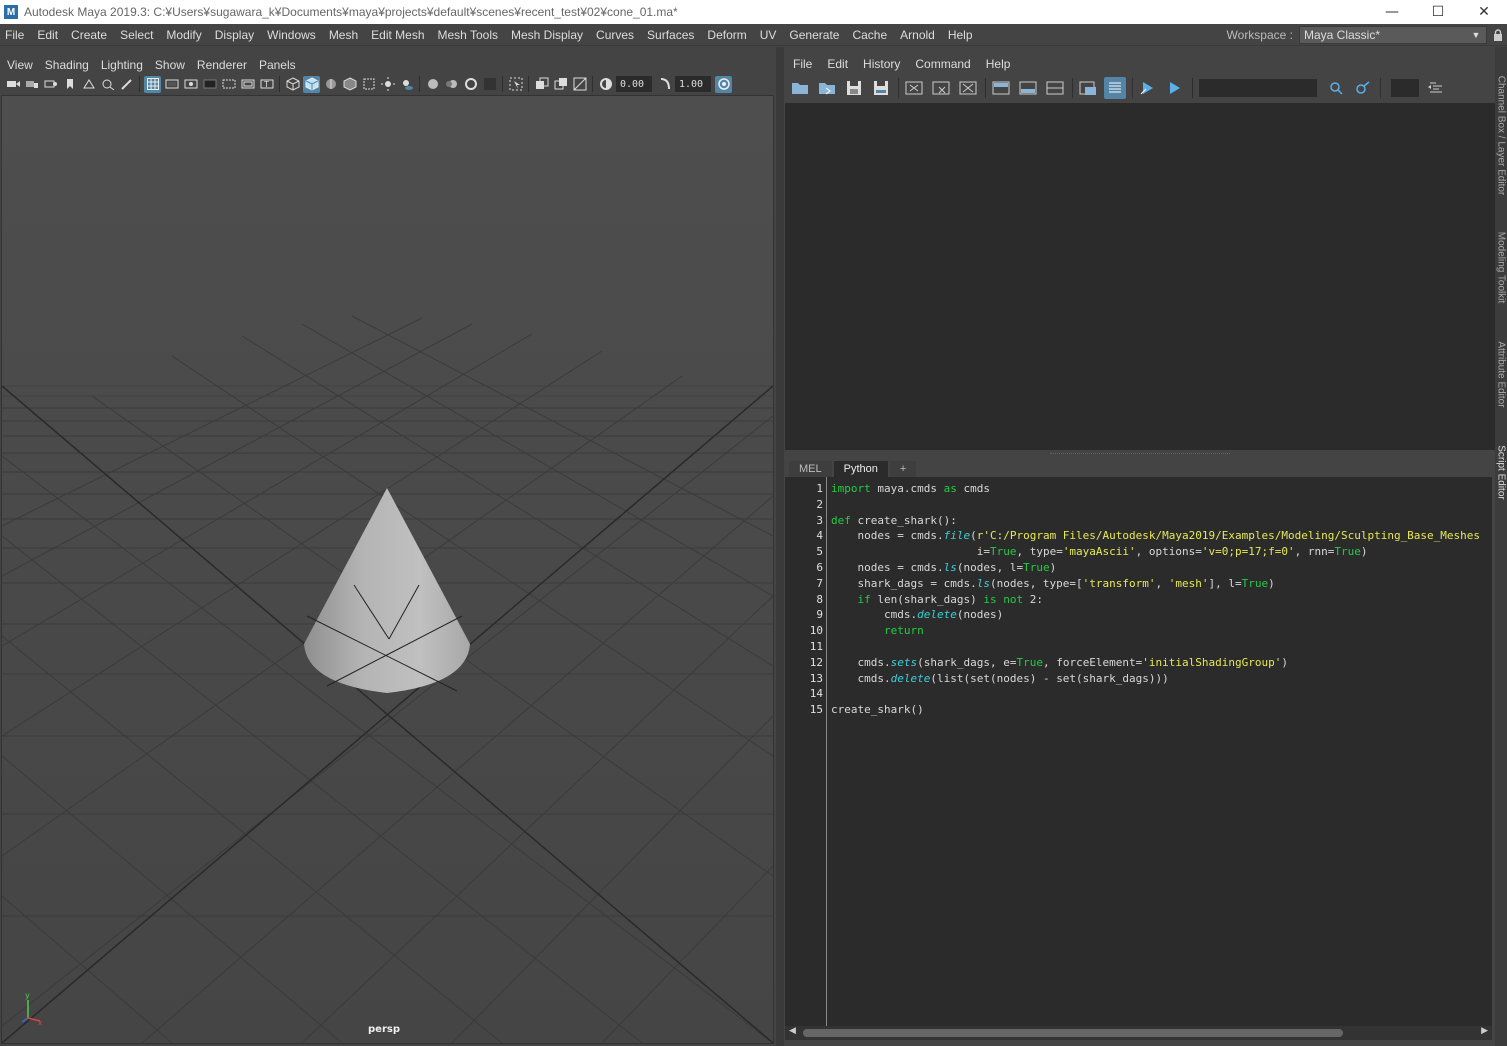 The image size is (1507, 1046). What do you see at coordinates (1073, 1033) in the screenshot?
I see `scrollbar-thumb` at bounding box center [1073, 1033].